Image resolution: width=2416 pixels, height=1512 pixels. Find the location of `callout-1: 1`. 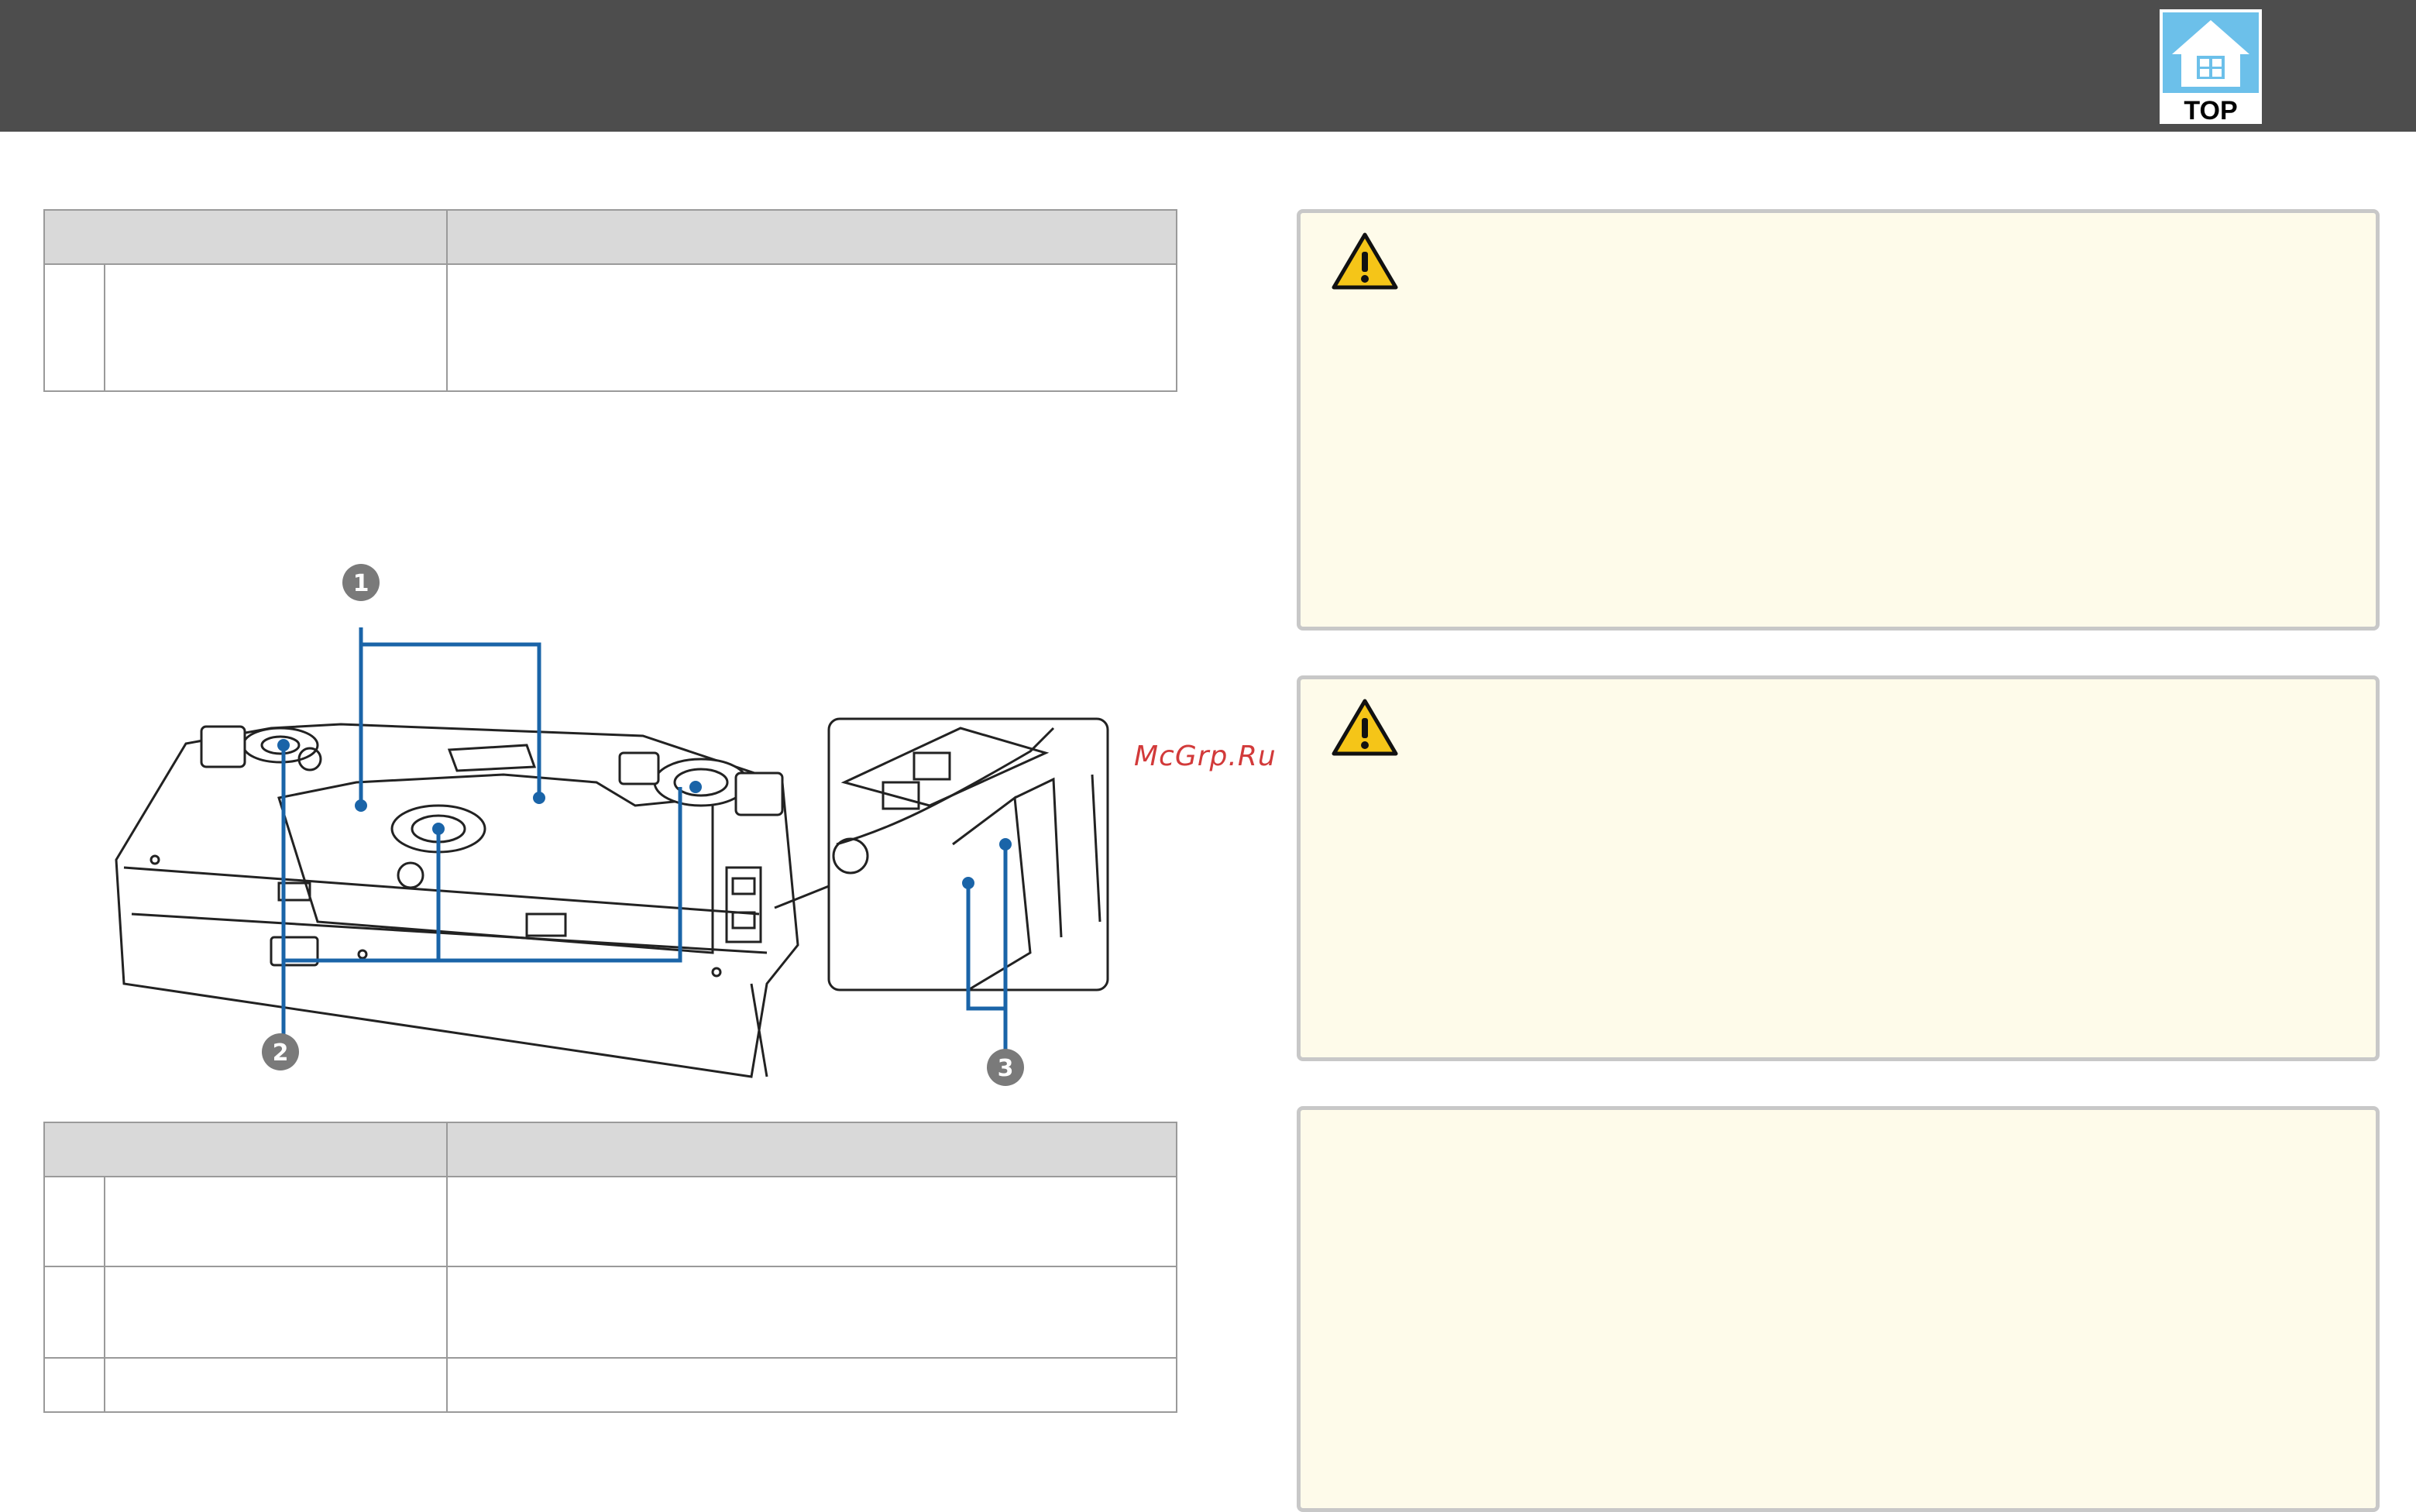

callout-1: 1 is located at coordinates (361, 582).